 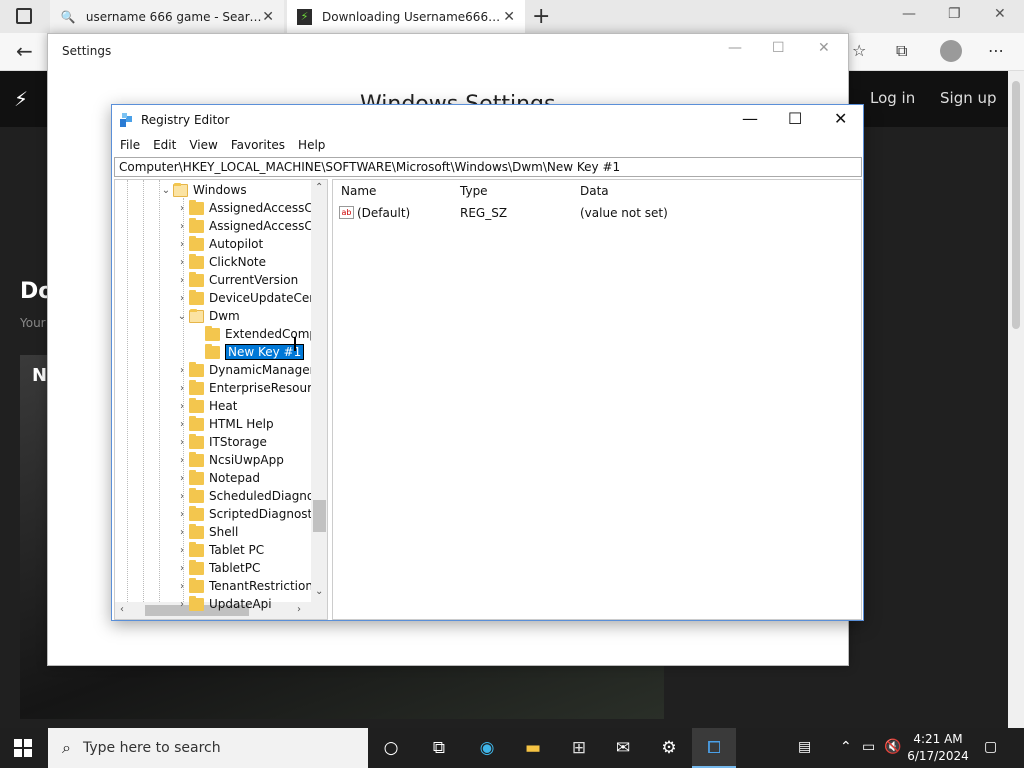 What do you see at coordinates (243, 388) in the screenshot?
I see `tree-item: › EnterpriseResource` at bounding box center [243, 388].